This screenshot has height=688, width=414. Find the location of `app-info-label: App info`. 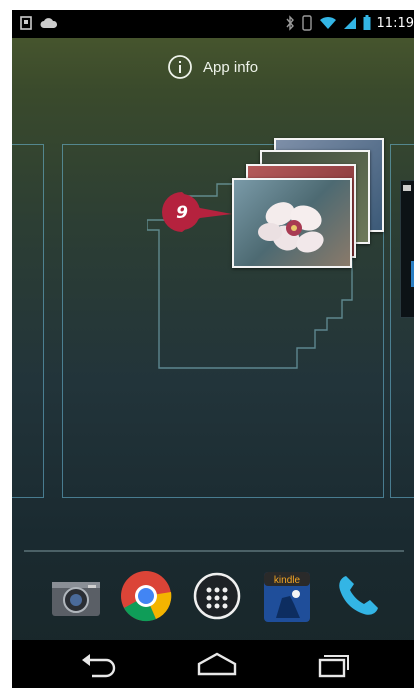

app-info-label: App info is located at coordinates (231, 67).